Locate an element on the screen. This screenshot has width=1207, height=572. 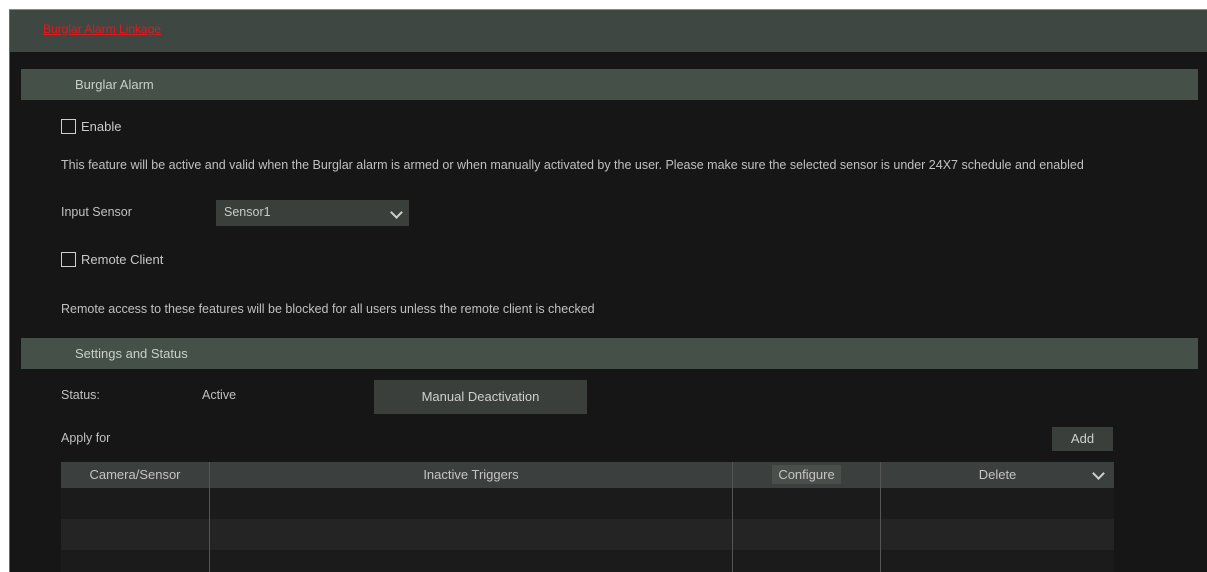
delete-header-label: Delete is located at coordinates (997, 474).